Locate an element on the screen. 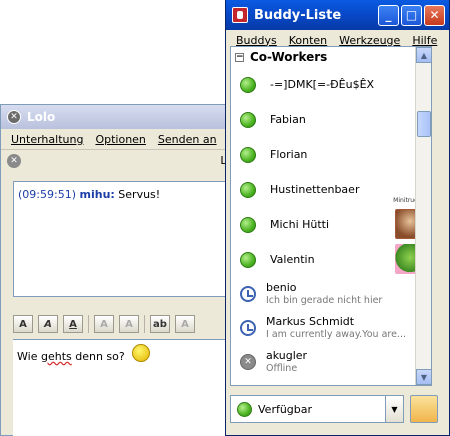  menu-optionen: Optionen is located at coordinates (120, 139).